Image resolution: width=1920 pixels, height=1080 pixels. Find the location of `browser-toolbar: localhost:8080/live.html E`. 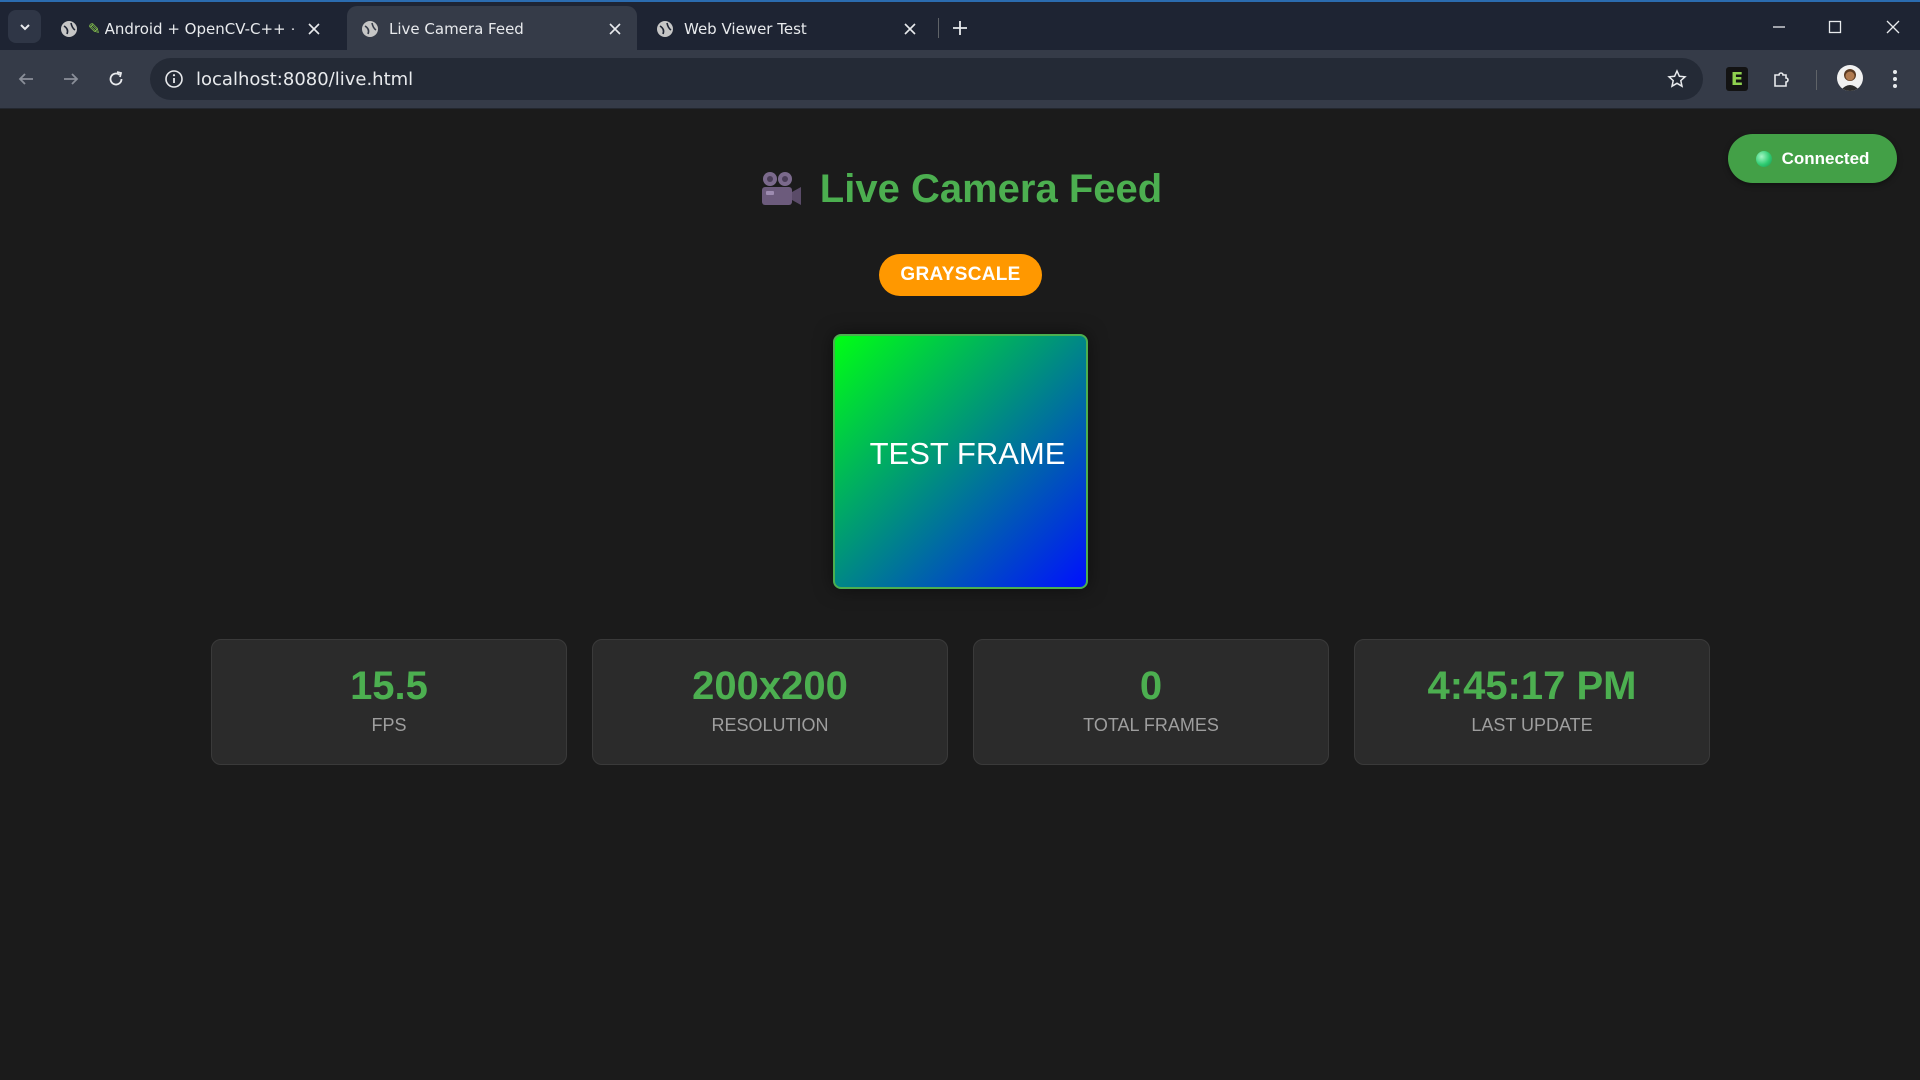

browser-toolbar: localhost:8080/live.html E is located at coordinates (960, 79).